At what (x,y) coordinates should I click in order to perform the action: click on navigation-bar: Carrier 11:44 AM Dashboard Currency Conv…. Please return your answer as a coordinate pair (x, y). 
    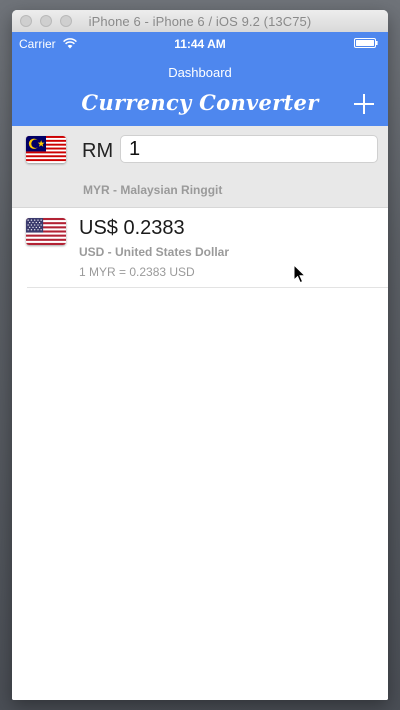
    Looking at the image, I should click on (200, 79).